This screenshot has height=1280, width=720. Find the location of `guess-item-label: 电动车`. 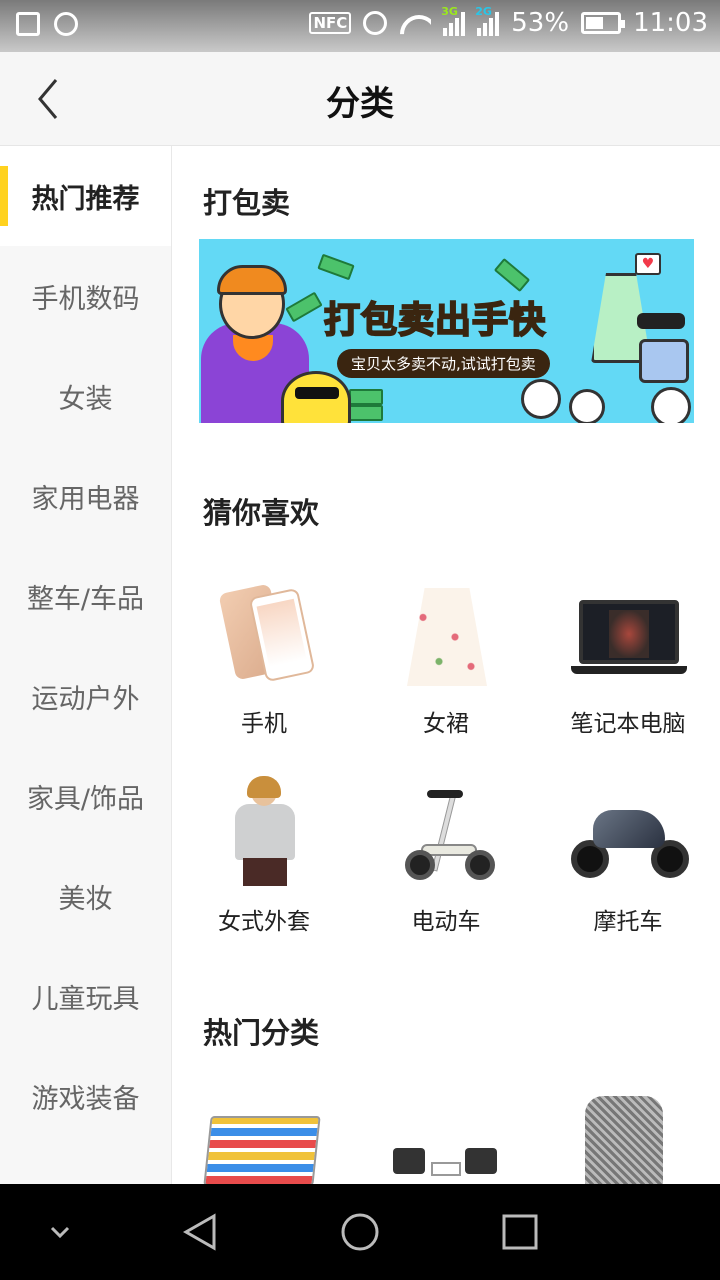

guess-item-label: 电动车 is located at coordinates (446, 922).